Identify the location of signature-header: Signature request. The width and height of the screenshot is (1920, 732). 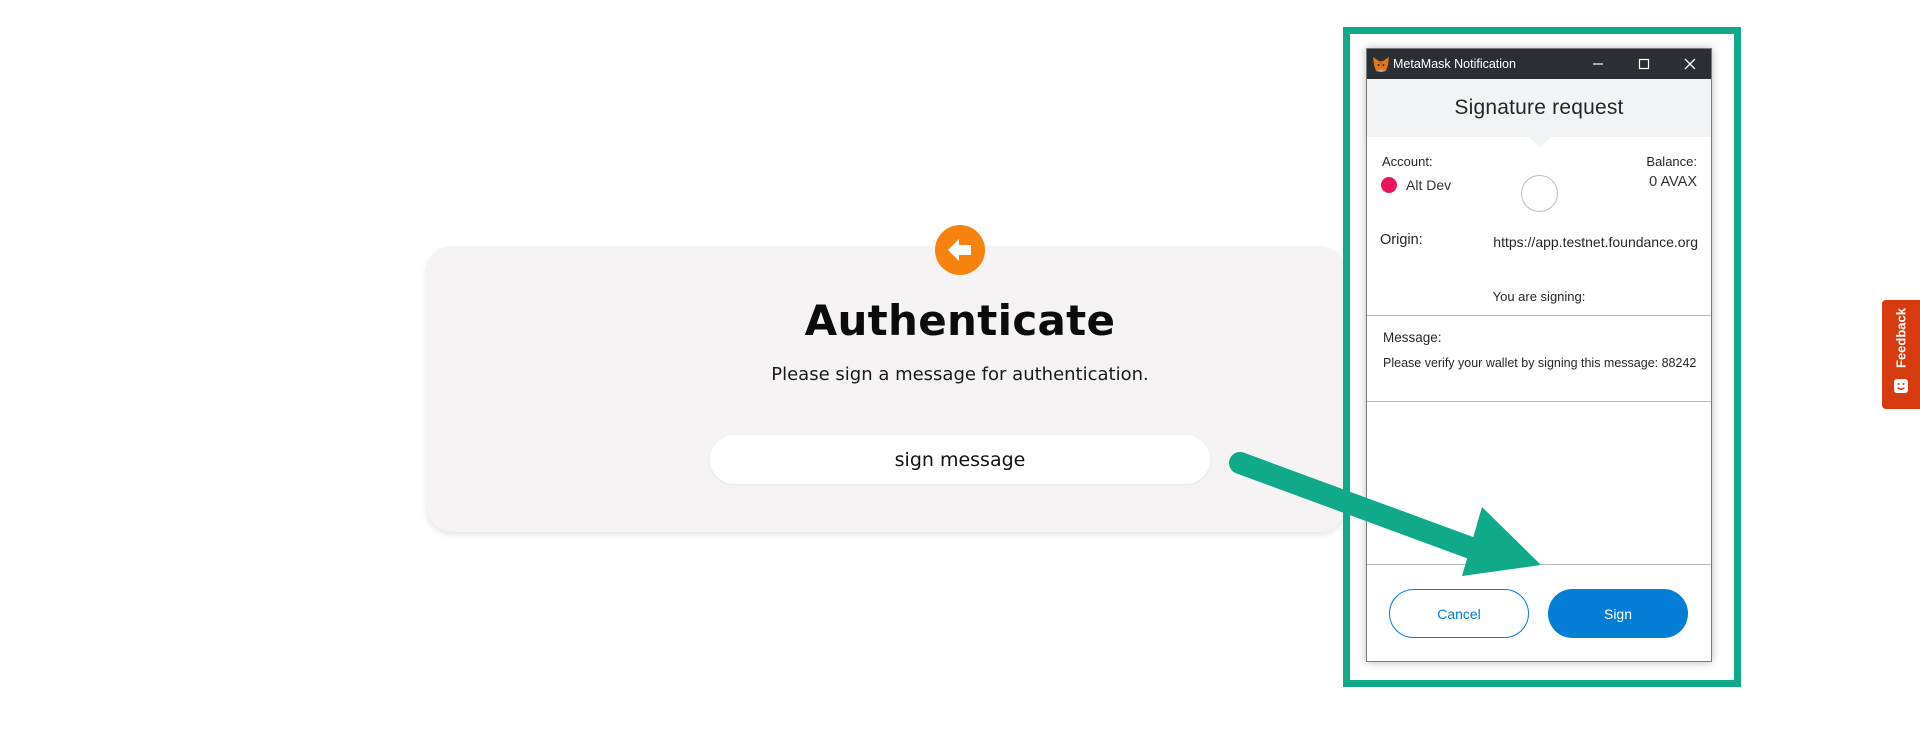
(1539, 108).